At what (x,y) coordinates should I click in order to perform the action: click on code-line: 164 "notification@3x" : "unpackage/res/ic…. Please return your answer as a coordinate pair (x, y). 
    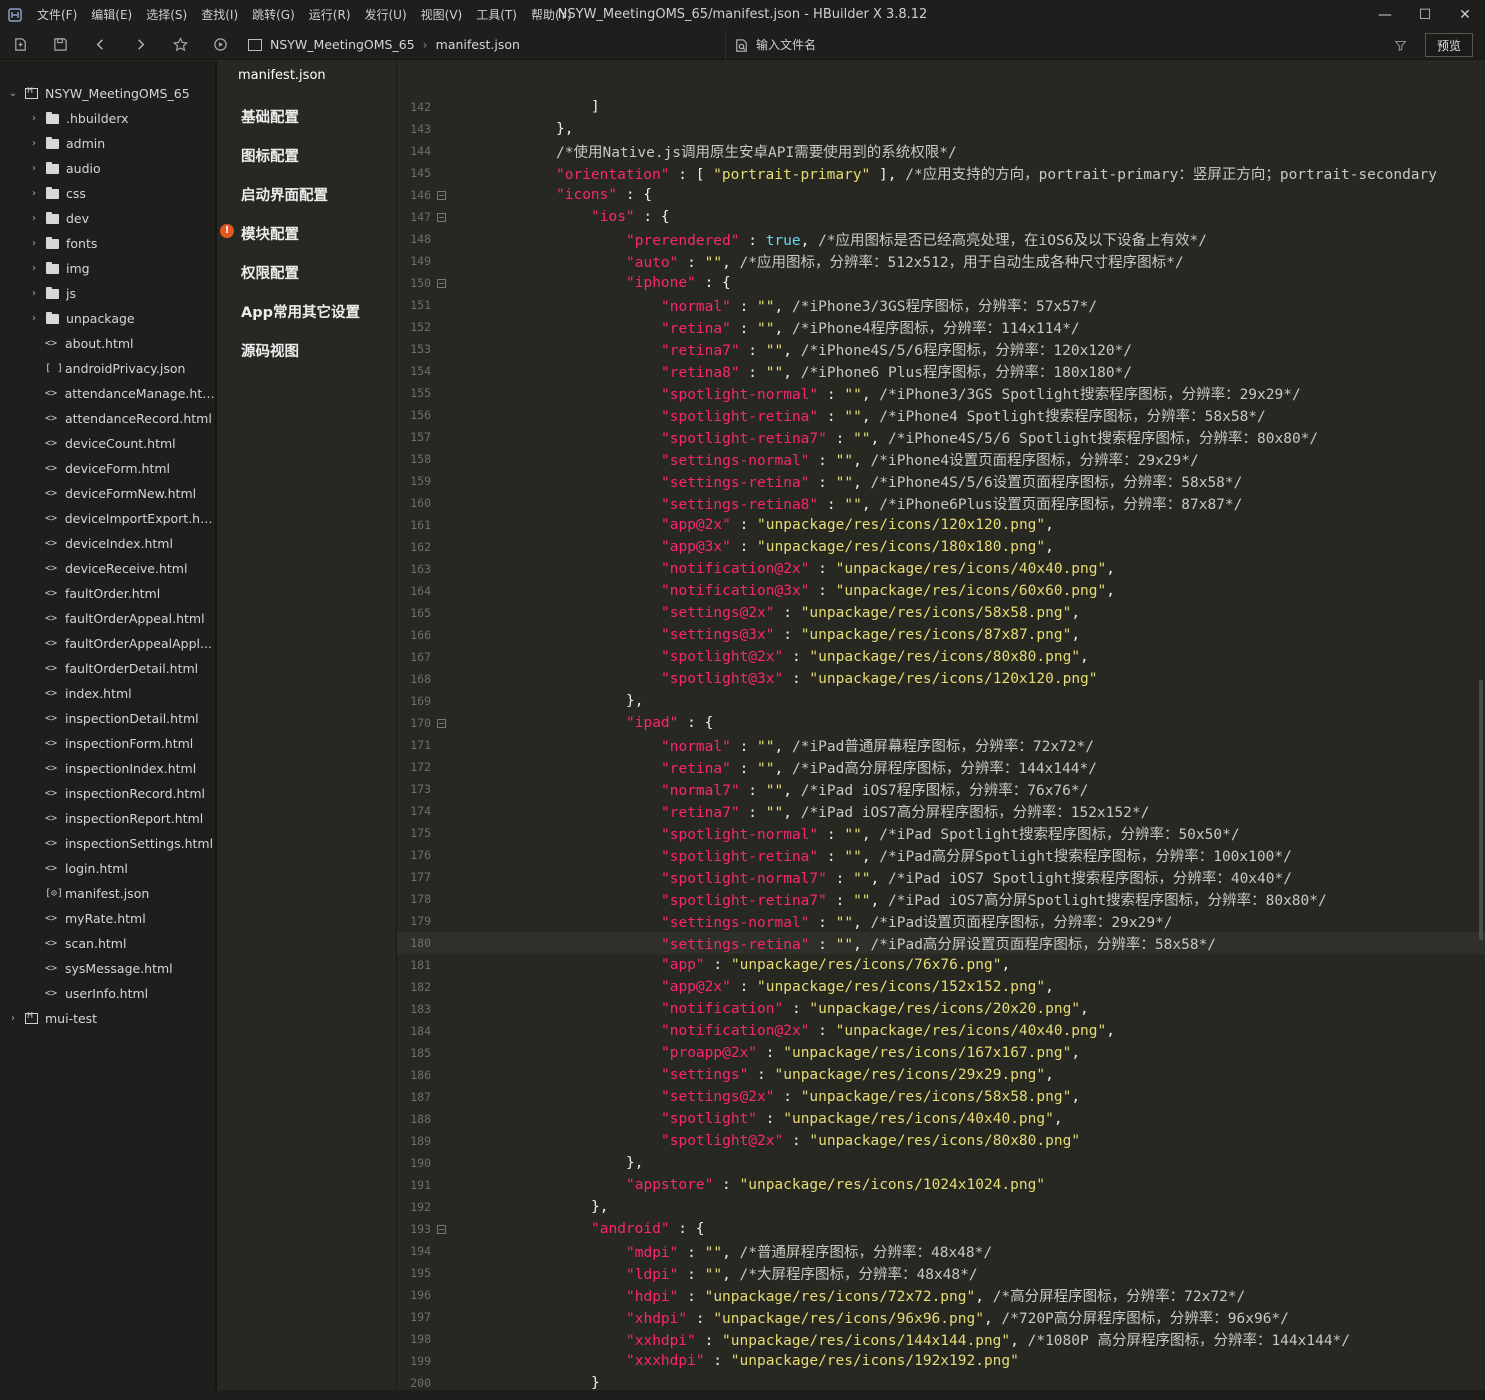
    Looking at the image, I should click on (941, 591).